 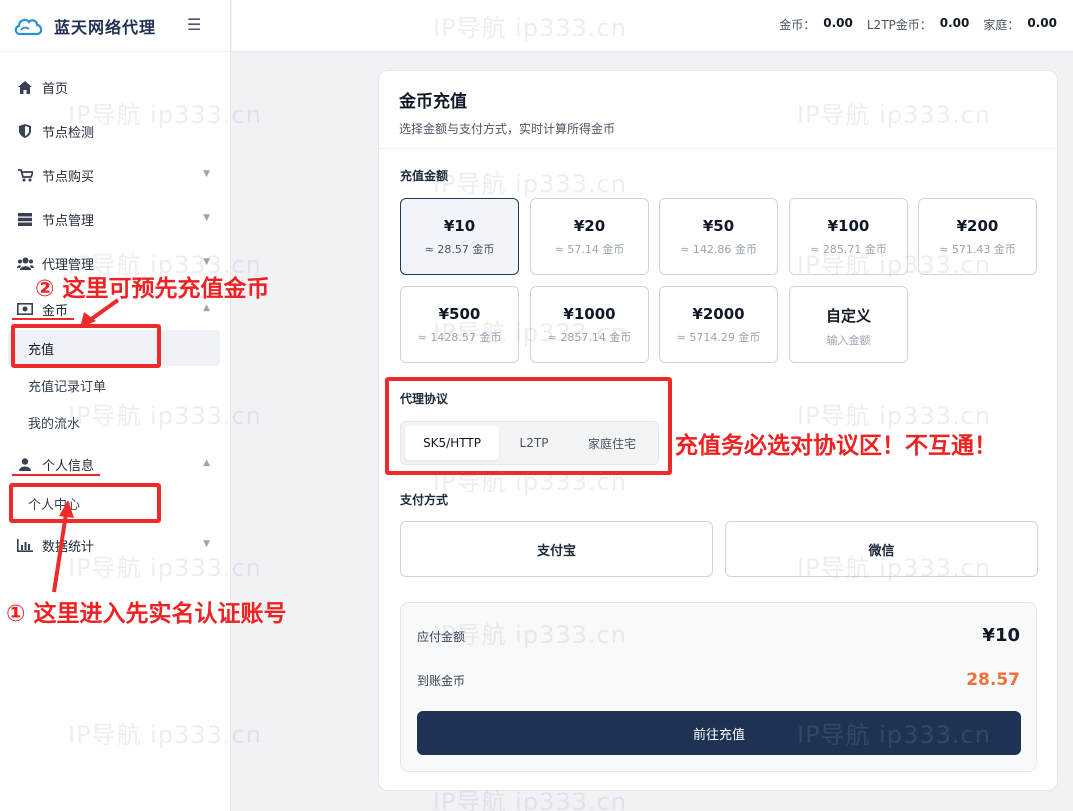 I want to click on payable-value: ¥10, so click(x=1001, y=635).